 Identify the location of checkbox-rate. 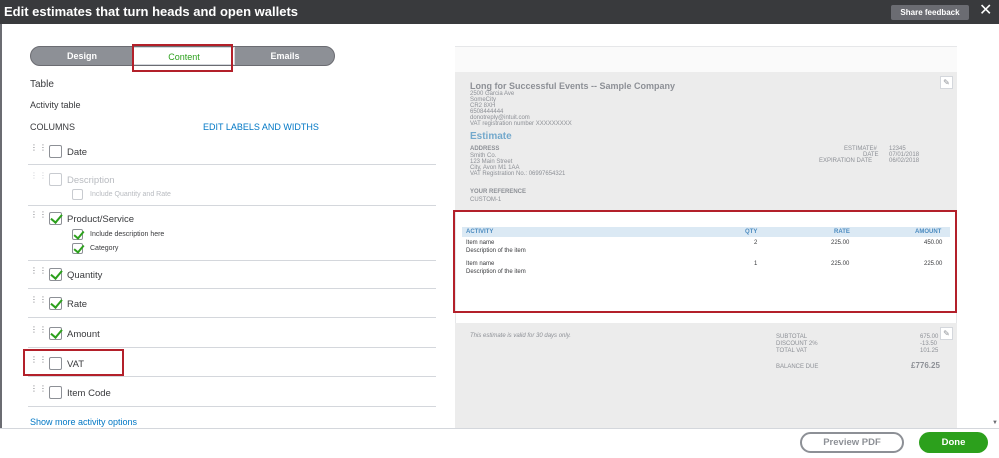
(55, 303).